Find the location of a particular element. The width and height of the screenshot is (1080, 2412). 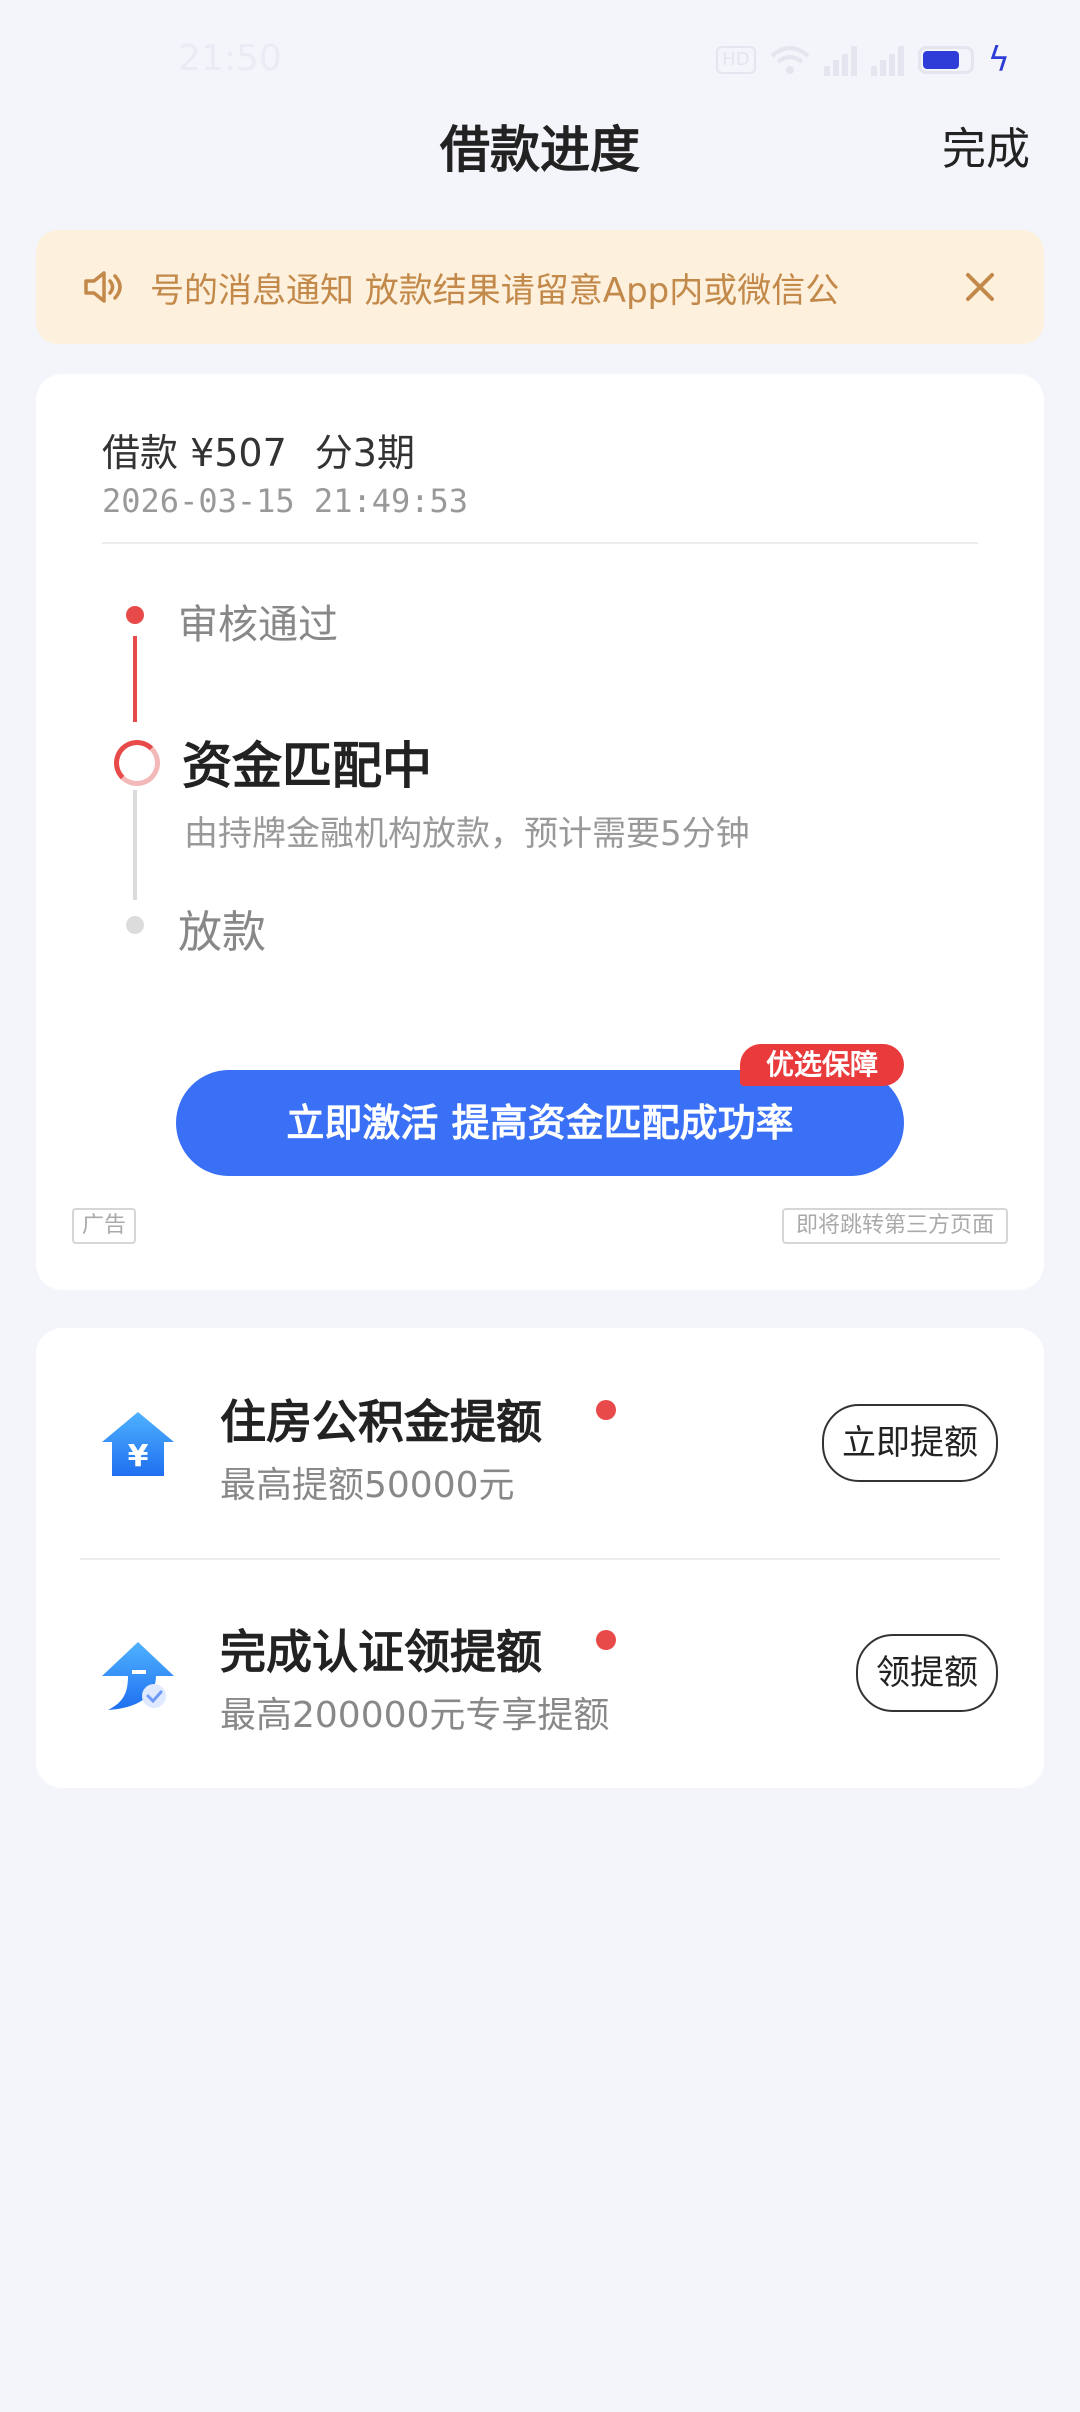

timeline-line-done is located at coordinates (135, 679).